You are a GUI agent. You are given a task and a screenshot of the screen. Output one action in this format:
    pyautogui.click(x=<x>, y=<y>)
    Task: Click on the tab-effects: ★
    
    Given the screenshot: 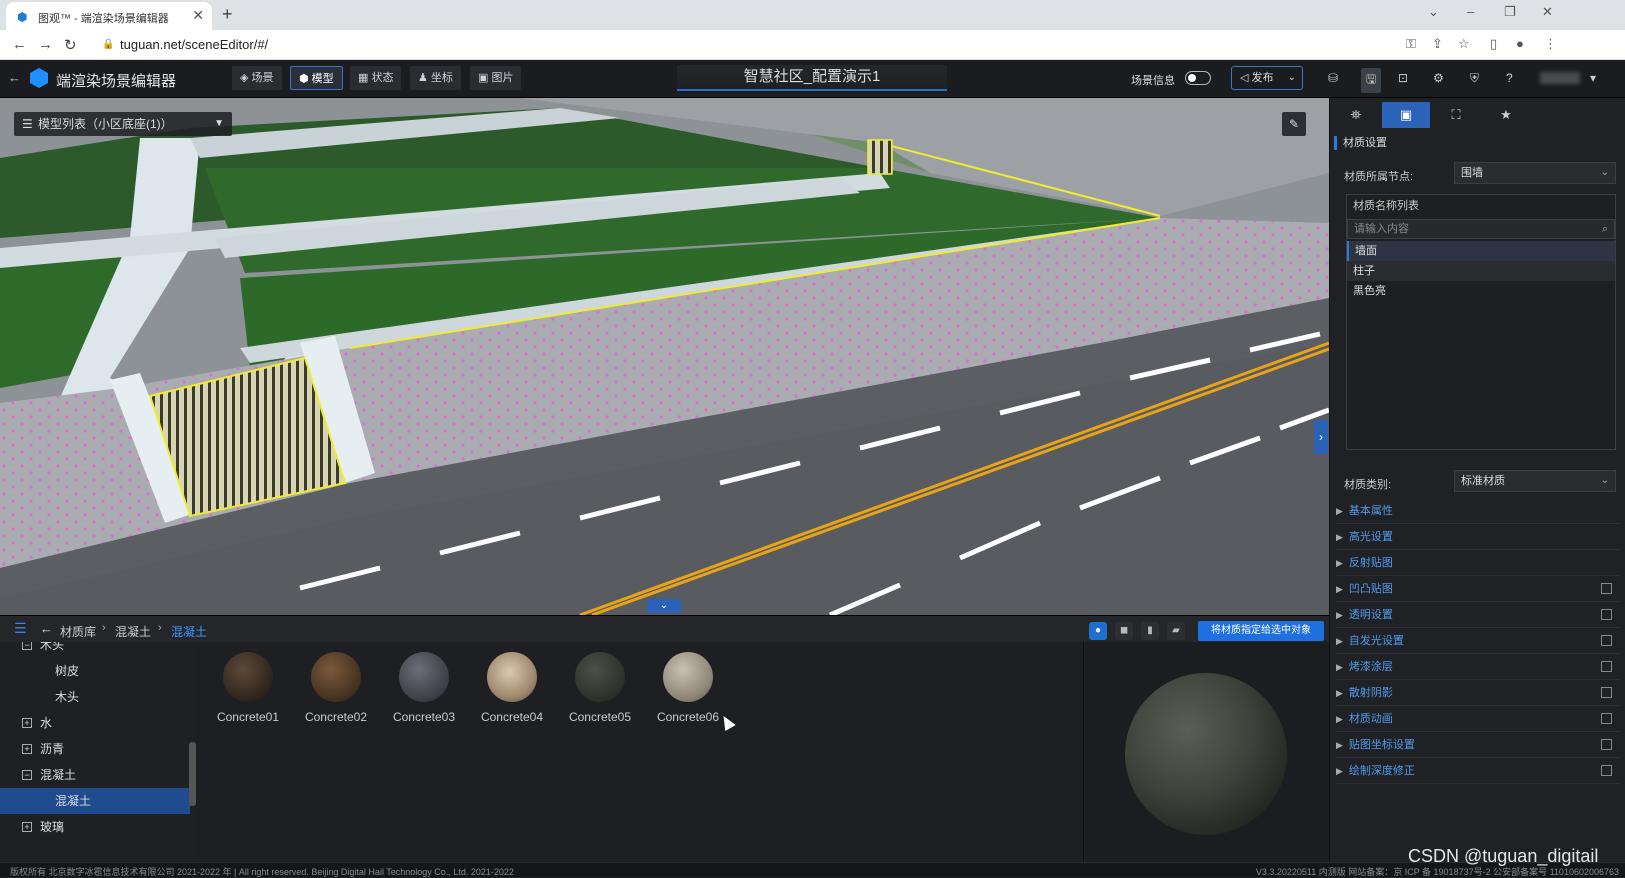 What is the action you would take?
    pyautogui.click(x=1506, y=115)
    